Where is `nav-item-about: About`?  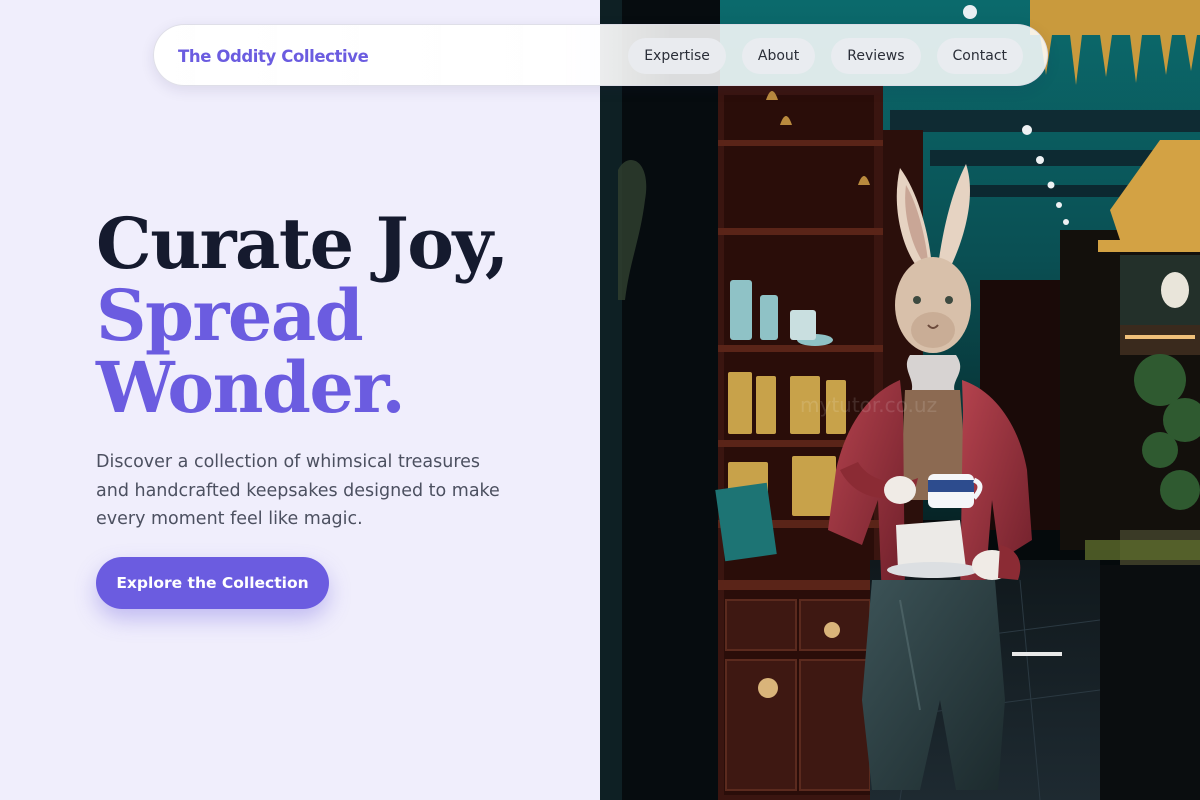 nav-item-about: About is located at coordinates (778, 56).